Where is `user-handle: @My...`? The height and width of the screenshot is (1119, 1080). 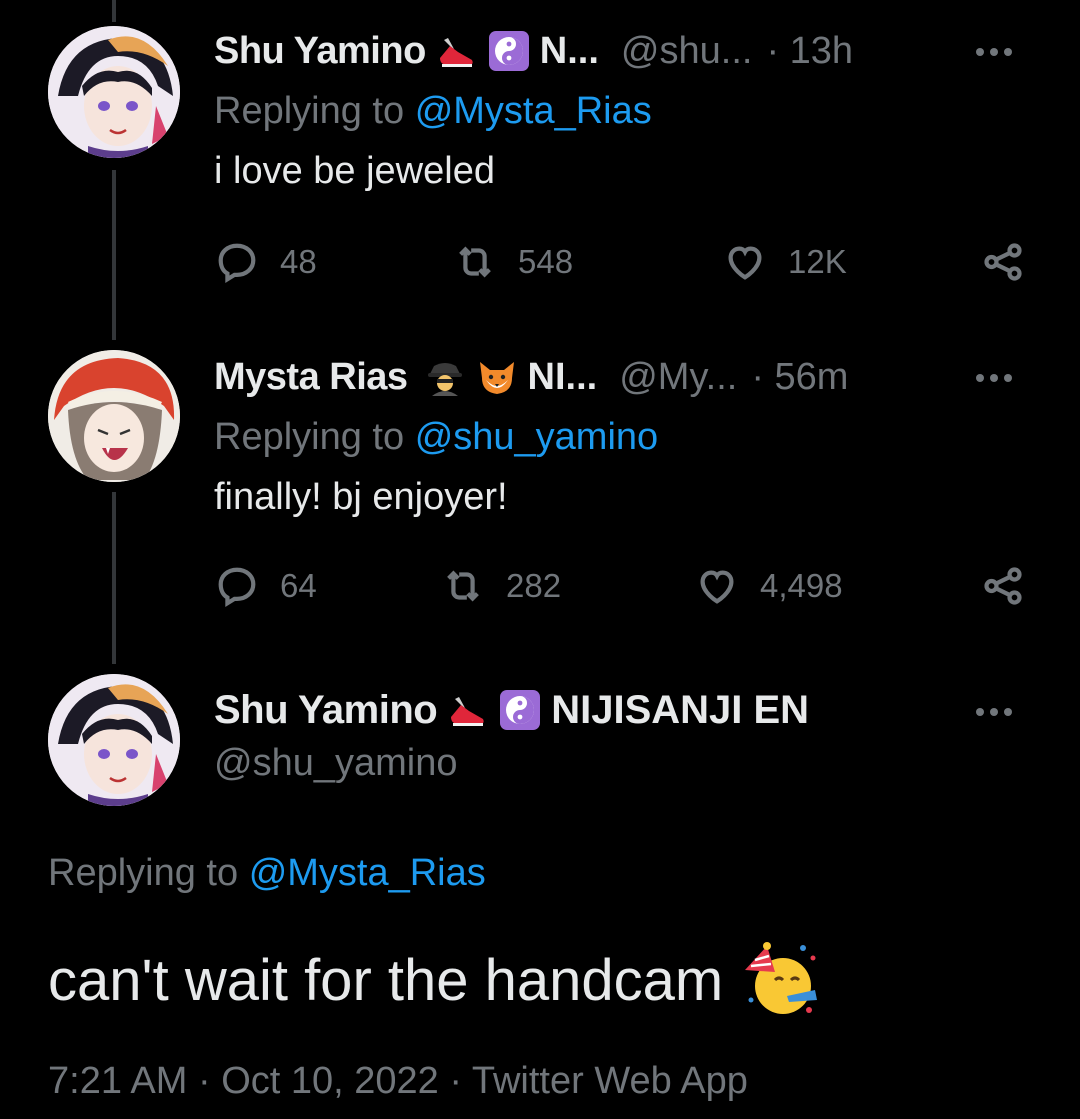
user-handle: @My... is located at coordinates (678, 377).